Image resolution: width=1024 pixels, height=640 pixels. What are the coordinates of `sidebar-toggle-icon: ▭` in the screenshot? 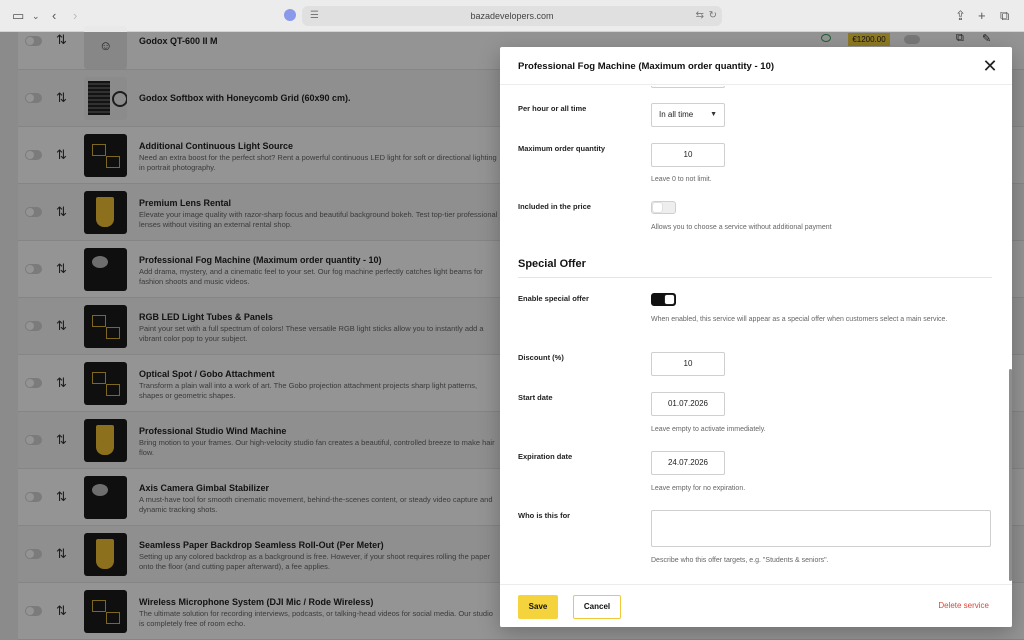 It's located at (18, 16).